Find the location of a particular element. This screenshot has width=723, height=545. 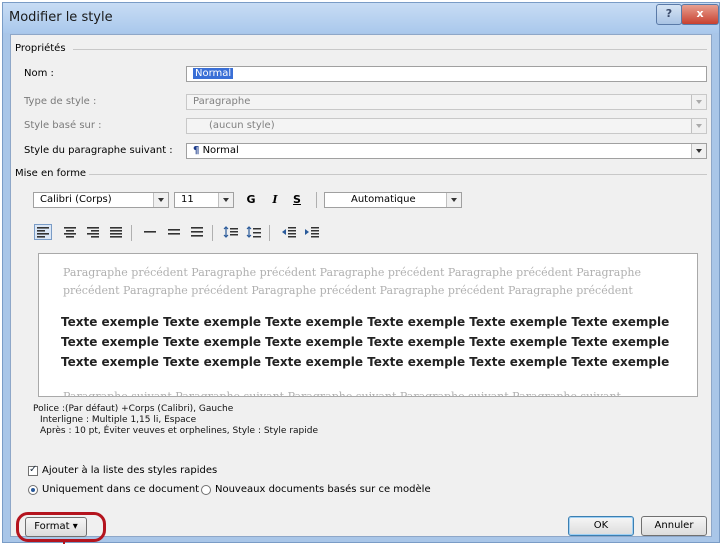

space-before-icon is located at coordinates (231, 232).